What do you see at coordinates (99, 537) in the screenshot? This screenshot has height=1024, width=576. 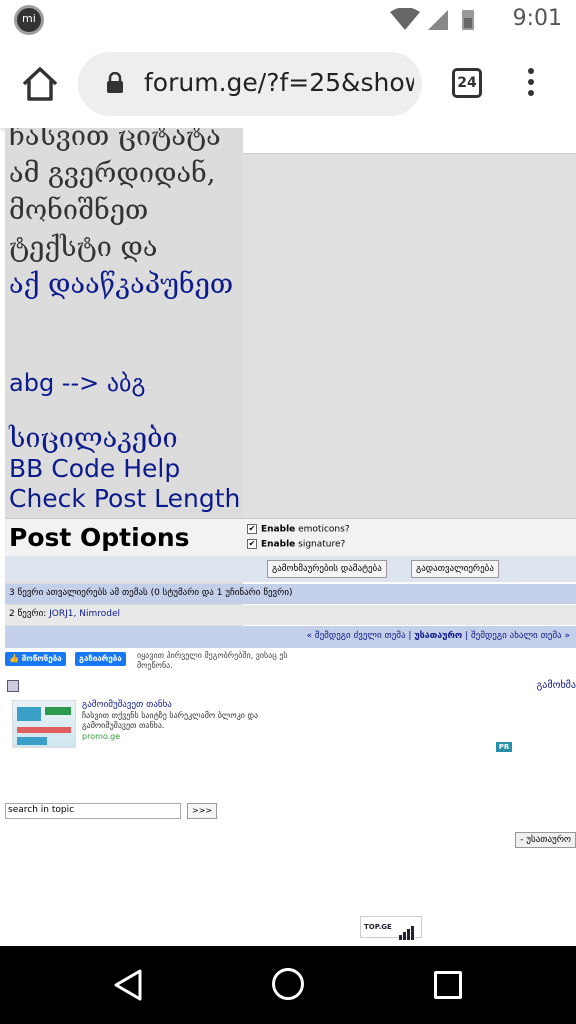 I see `post-options-title: Post Options` at bounding box center [99, 537].